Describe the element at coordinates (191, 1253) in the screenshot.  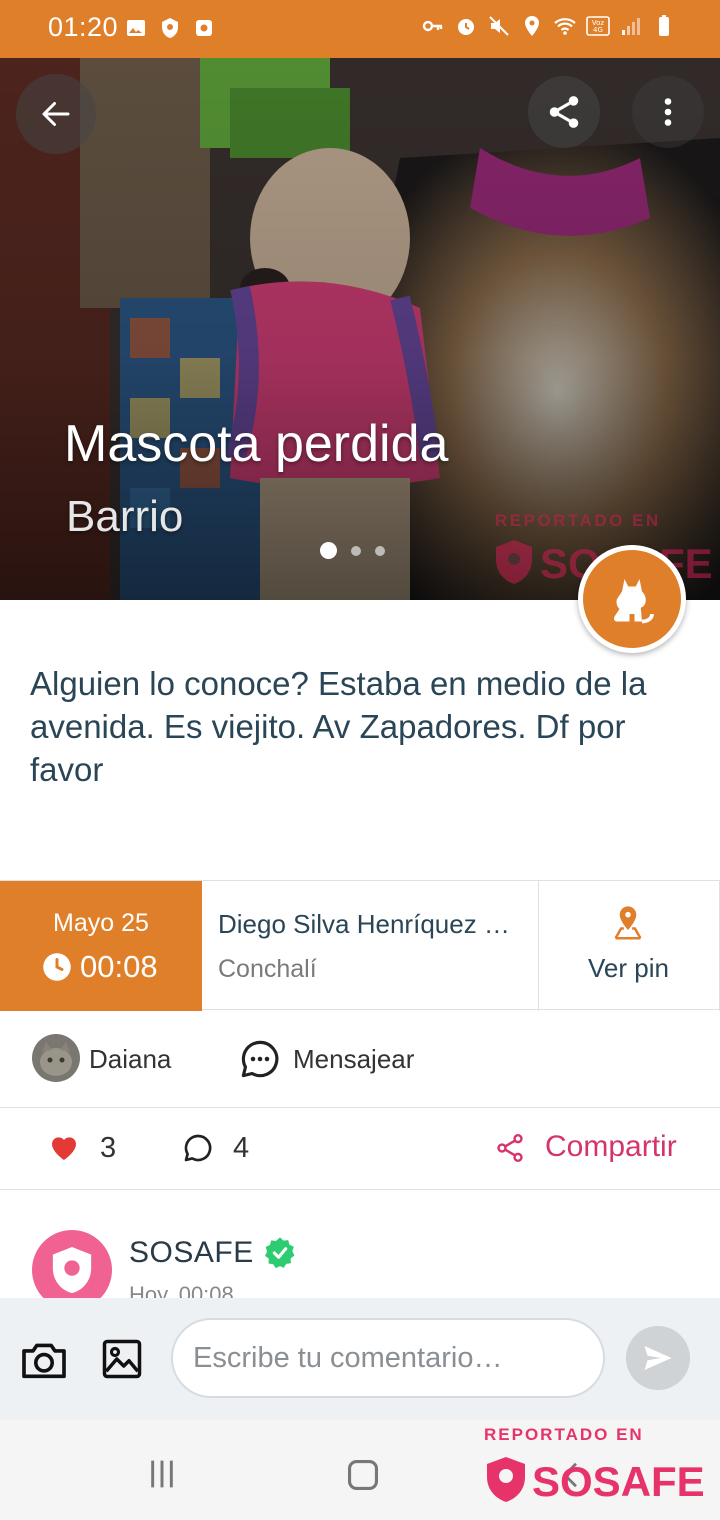
I see `comment-author: SOSAFE` at that location.